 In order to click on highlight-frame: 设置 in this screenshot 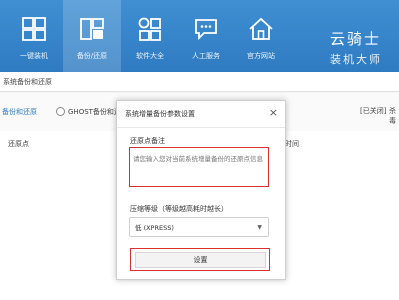, I will do `click(200, 259)`.